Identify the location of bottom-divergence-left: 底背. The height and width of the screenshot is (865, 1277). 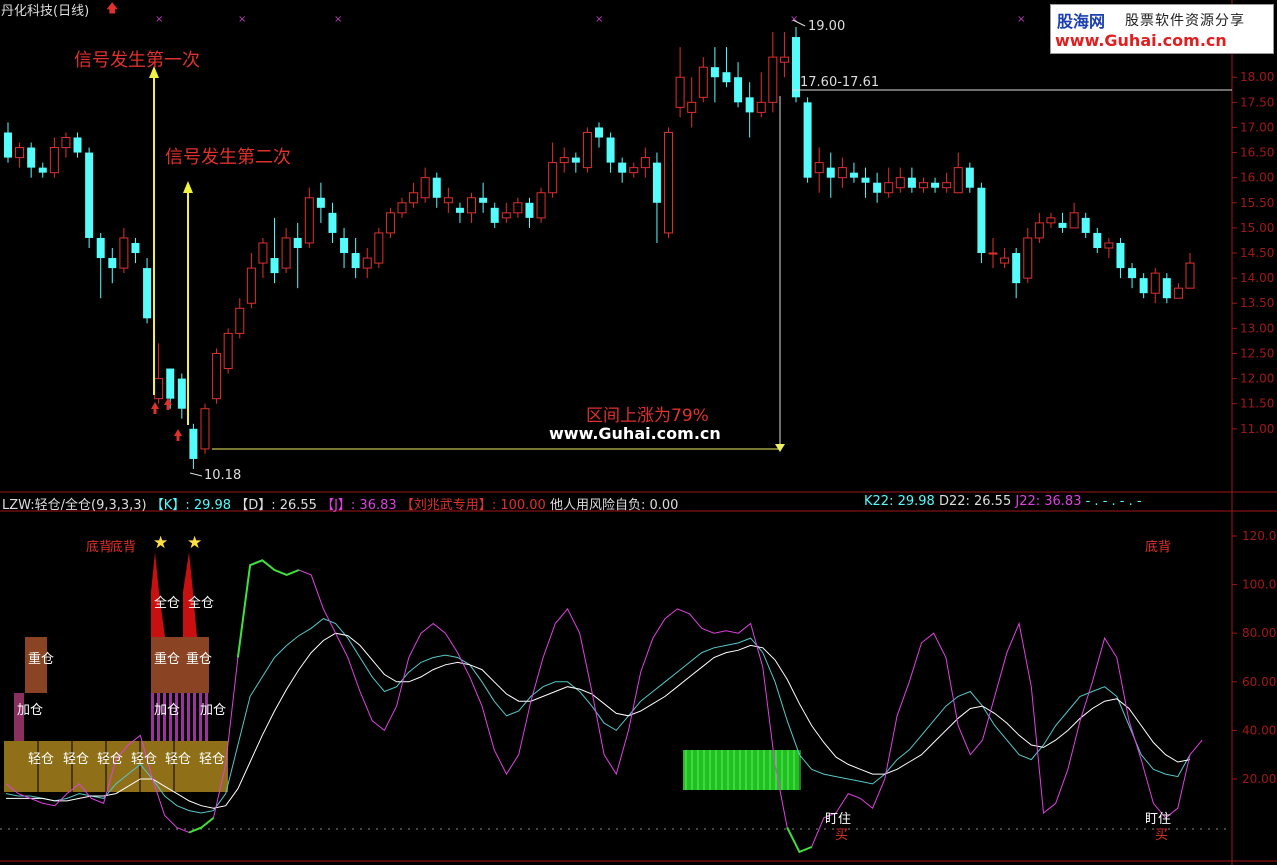
(99, 547).